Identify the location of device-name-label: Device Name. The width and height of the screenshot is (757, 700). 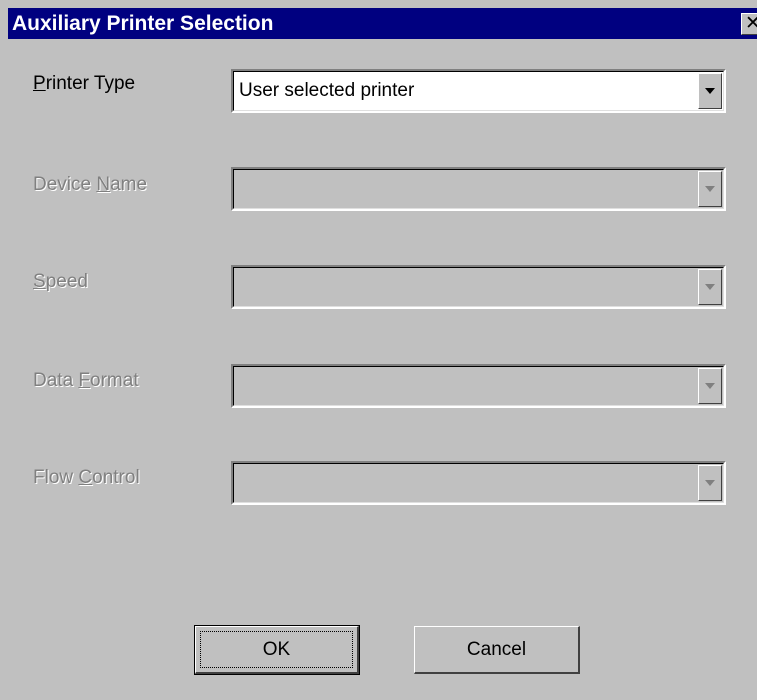
(90, 185).